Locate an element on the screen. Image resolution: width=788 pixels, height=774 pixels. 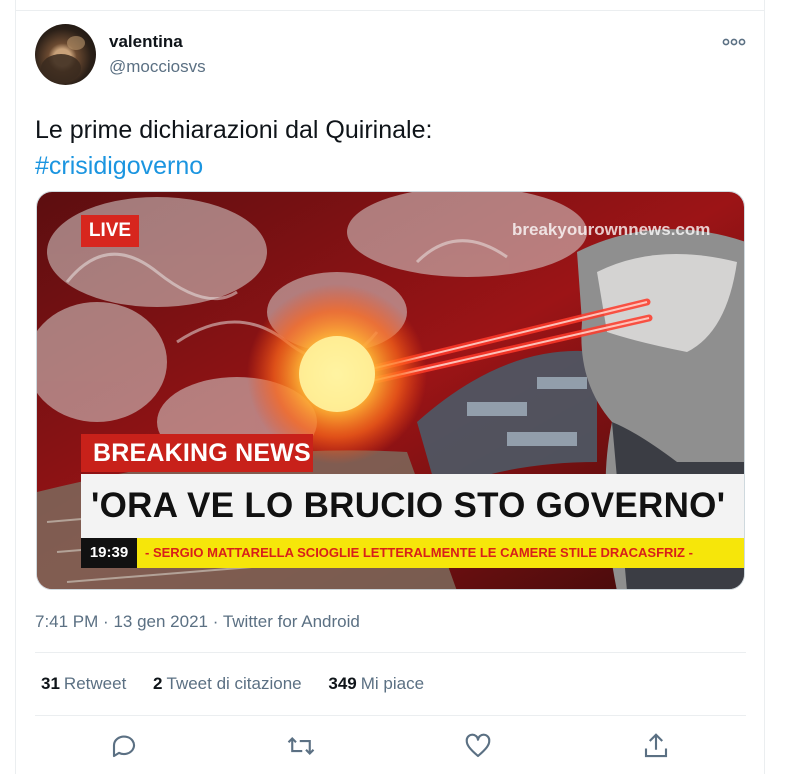
user-handle: @mocciosvs is located at coordinates (157, 67).